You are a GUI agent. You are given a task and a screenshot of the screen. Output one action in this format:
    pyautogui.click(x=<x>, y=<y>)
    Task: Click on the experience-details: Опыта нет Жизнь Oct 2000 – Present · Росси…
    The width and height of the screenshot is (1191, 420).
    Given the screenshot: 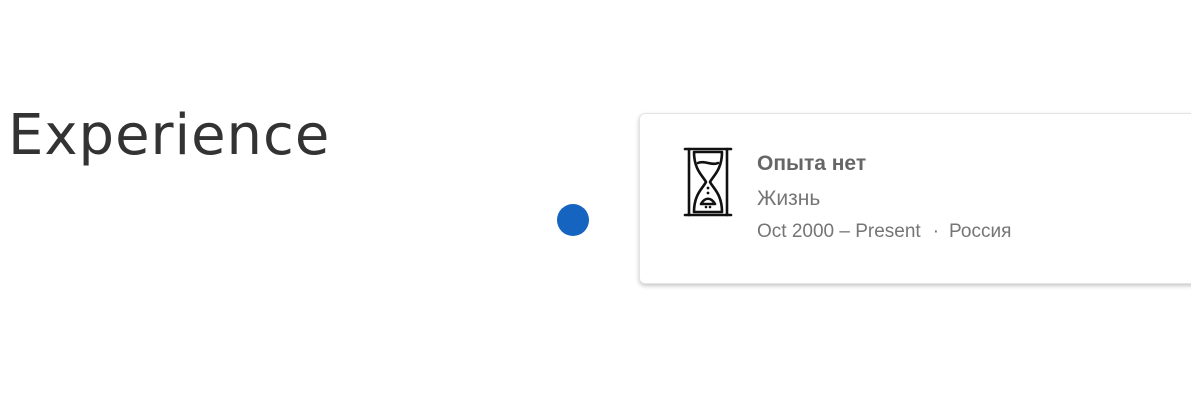 What is the action you would take?
    pyautogui.click(x=884, y=197)
    